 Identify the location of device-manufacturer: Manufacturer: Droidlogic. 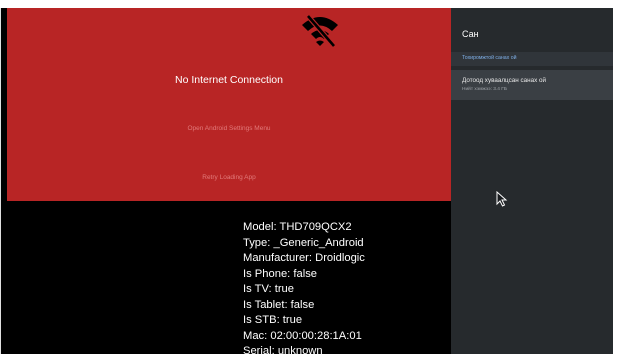
(304, 258).